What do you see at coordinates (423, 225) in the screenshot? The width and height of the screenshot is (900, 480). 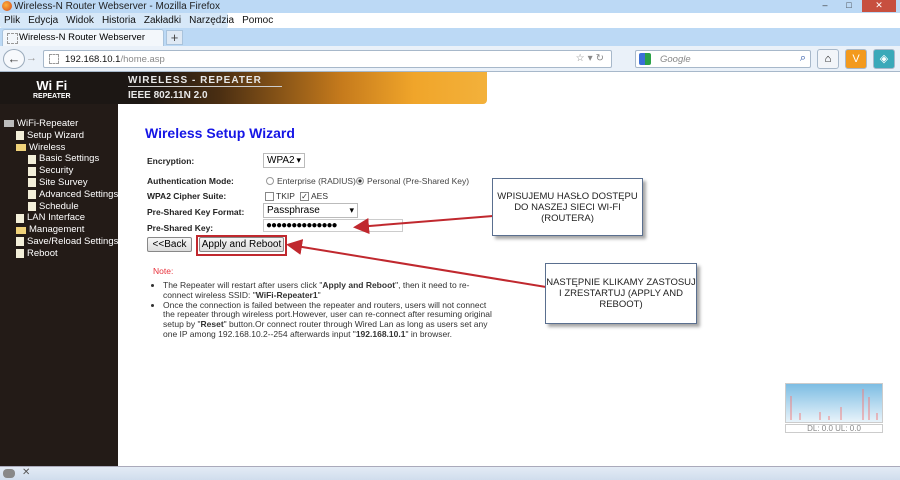 I see `arrow-to-key` at bounding box center [423, 225].